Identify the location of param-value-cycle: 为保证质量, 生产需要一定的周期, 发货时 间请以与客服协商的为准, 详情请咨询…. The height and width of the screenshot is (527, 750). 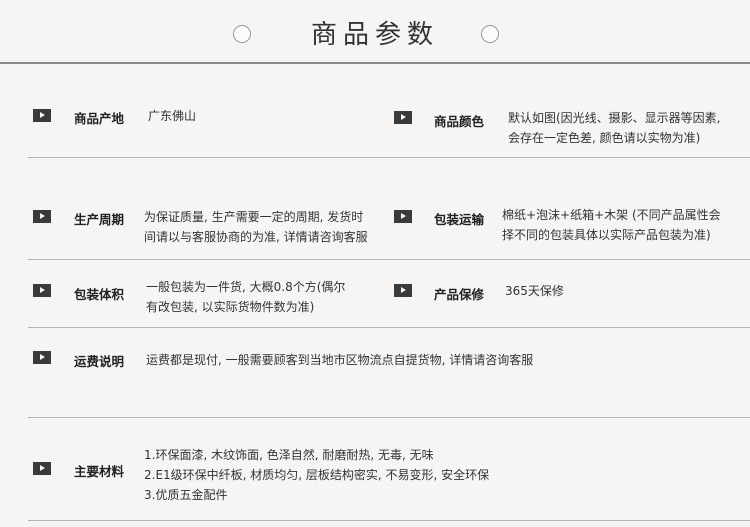
(256, 227).